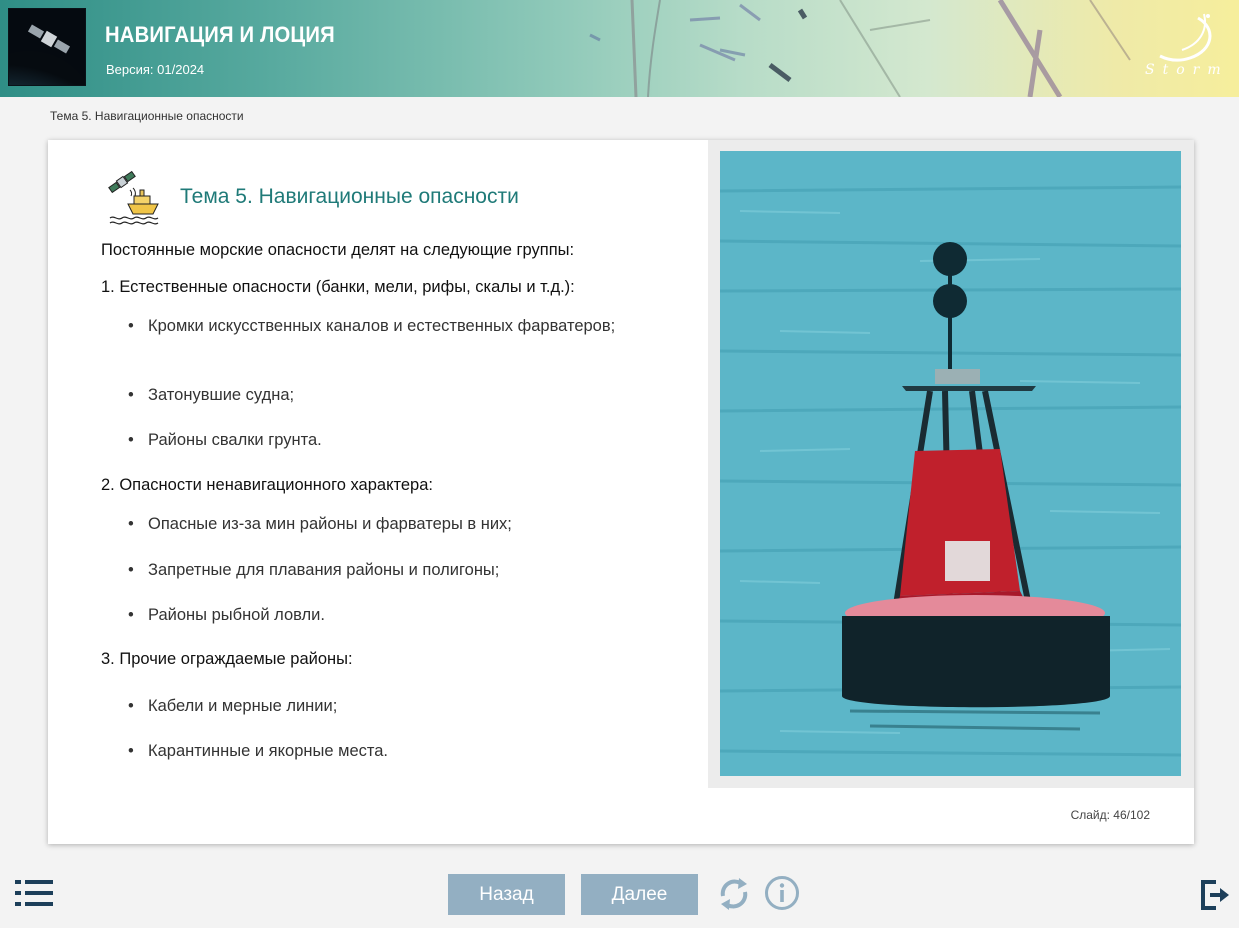 The height and width of the screenshot is (928, 1239). Describe the element at coordinates (392, 751) in the screenshot. I see `list-item: Карантинные и якорные места.` at that location.